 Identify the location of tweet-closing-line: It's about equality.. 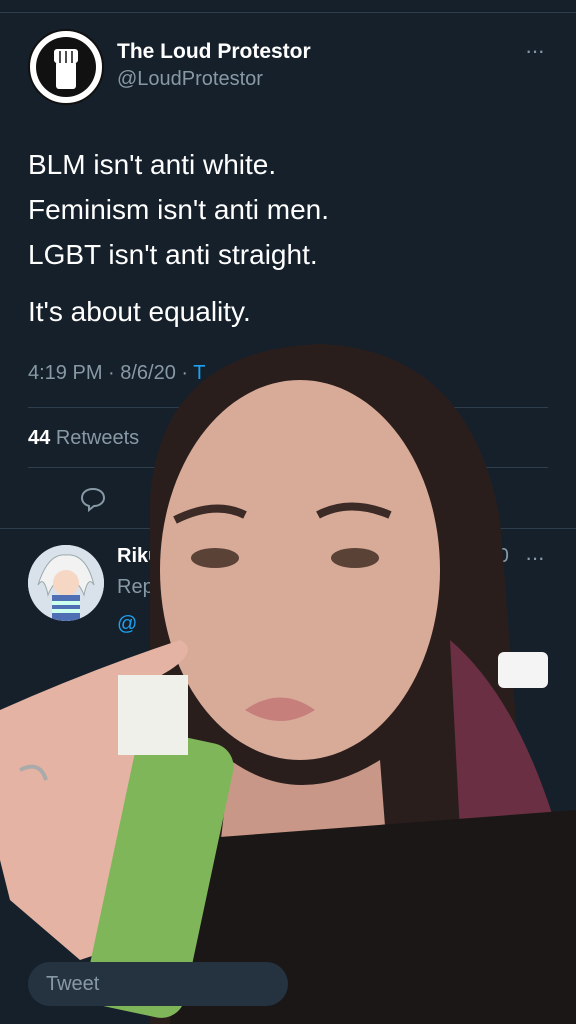
(139, 311).